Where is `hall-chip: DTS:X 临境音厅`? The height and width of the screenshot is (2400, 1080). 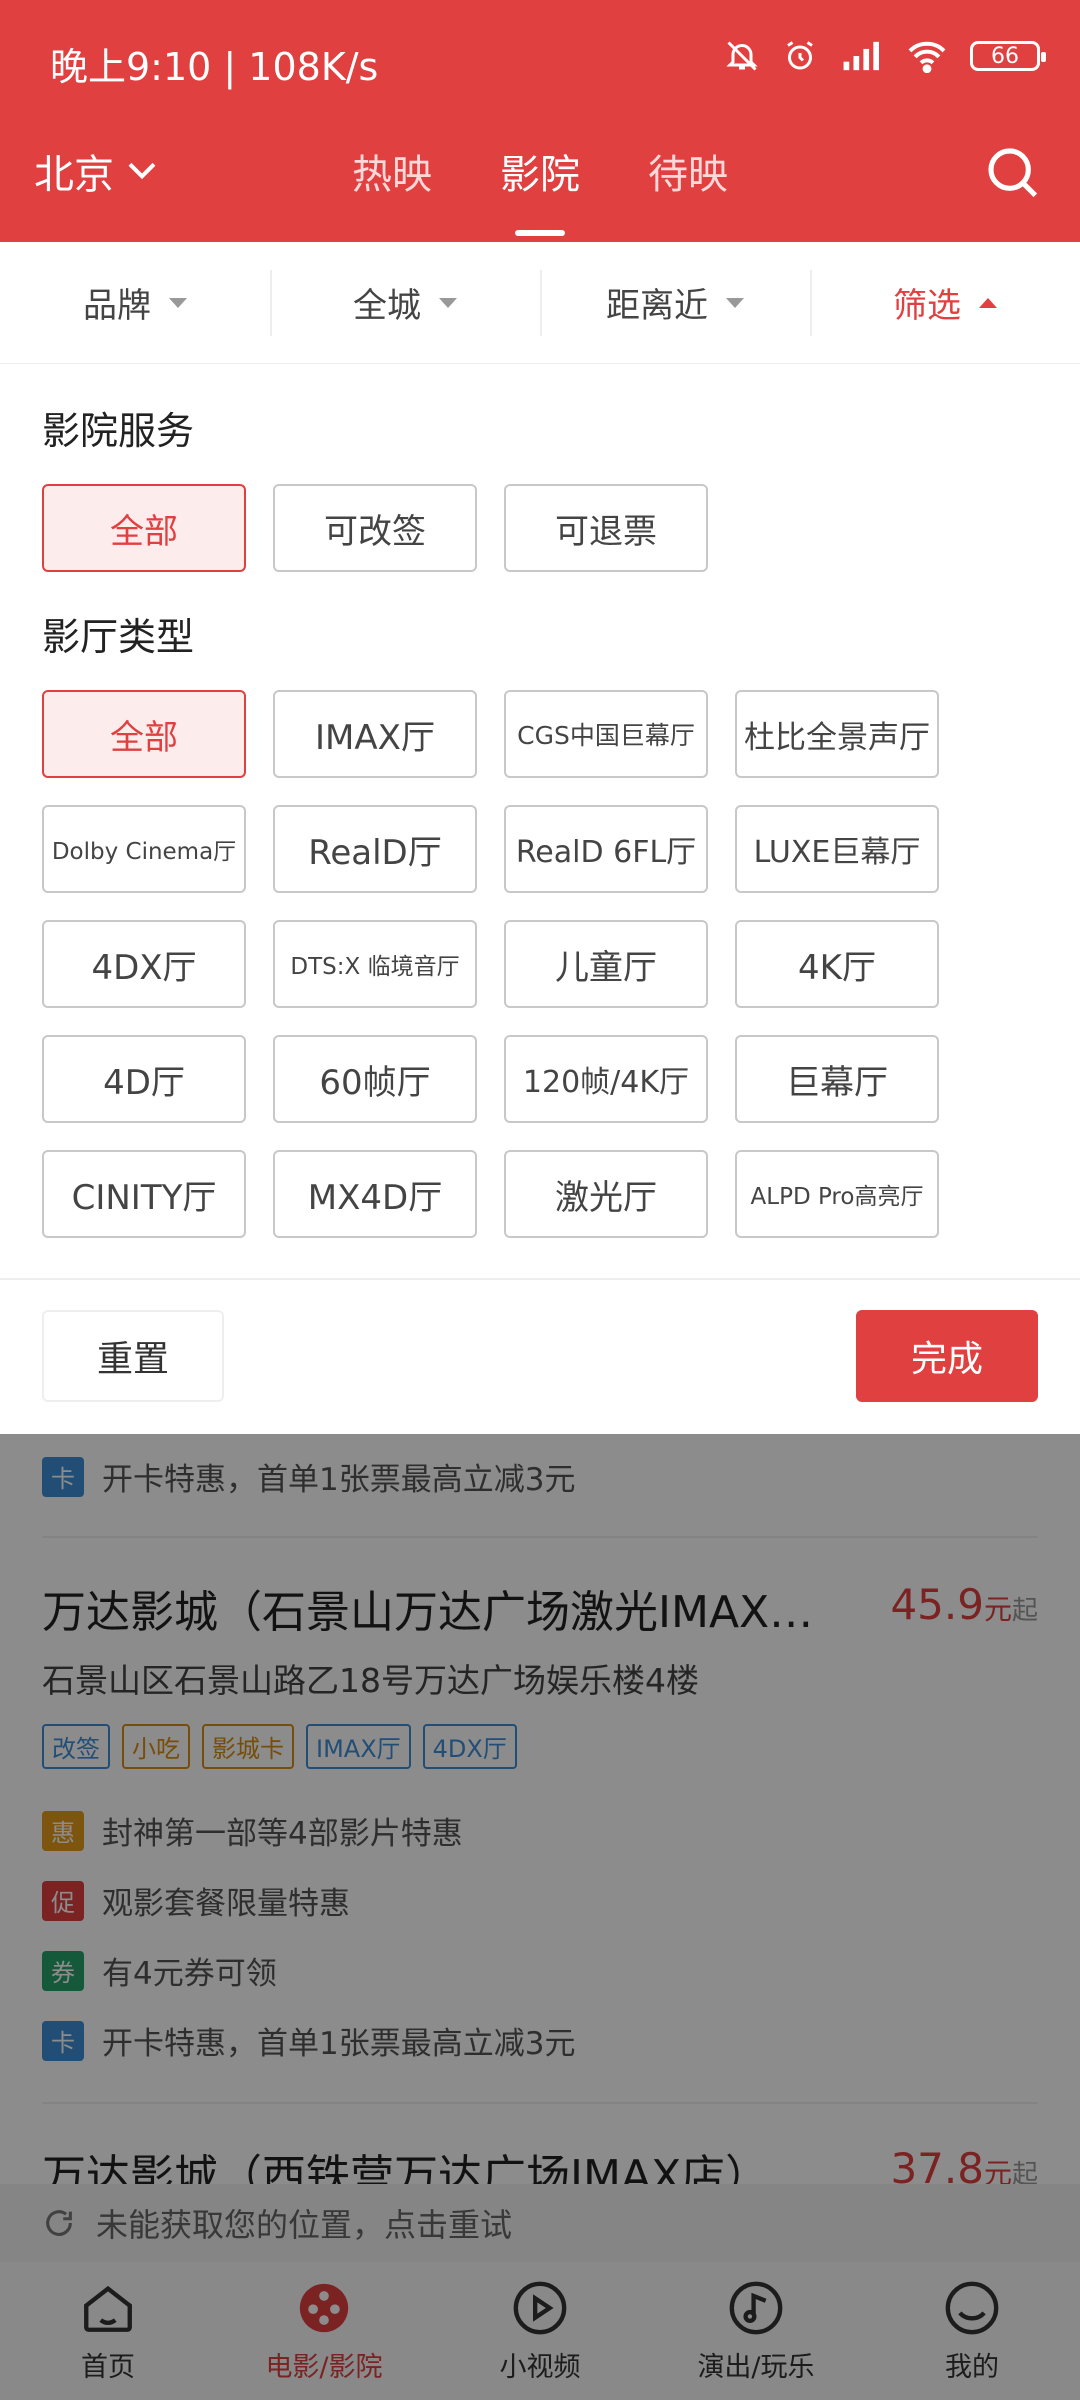 hall-chip: DTS:X 临境音厅 is located at coordinates (375, 964).